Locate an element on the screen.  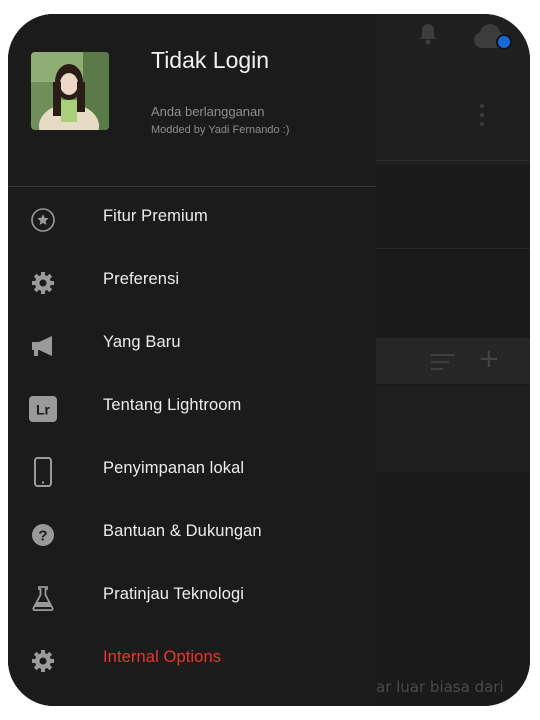
menu-item-penyimpanan-lokal: Penyimpanan lokal is located at coordinates (192, 470).